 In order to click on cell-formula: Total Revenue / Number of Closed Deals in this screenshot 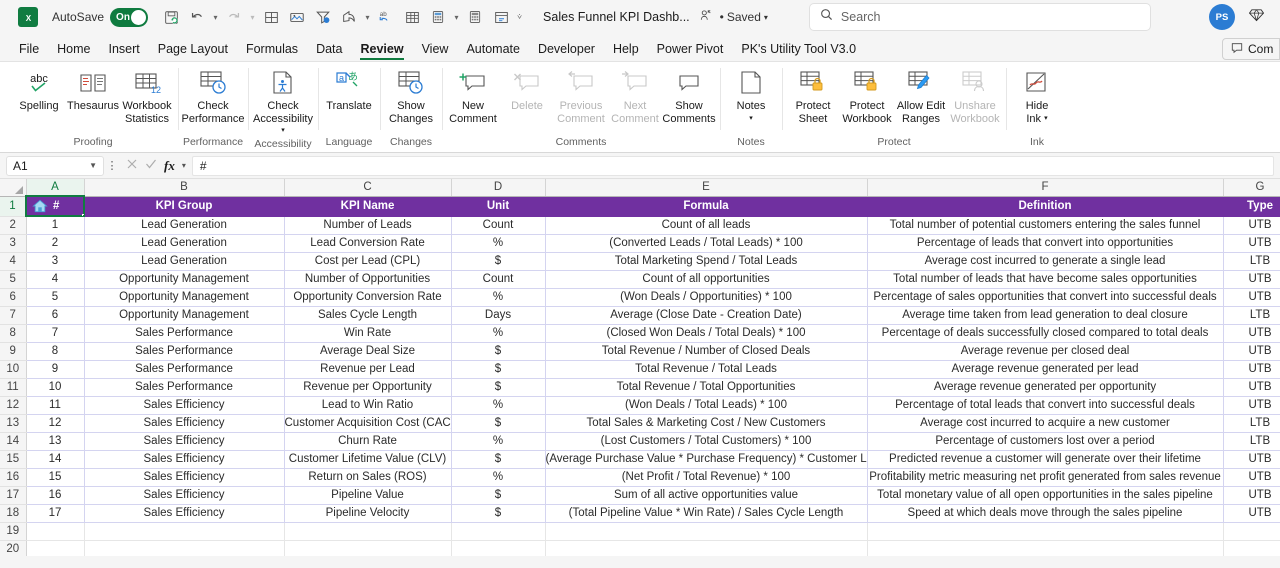, I will do `click(706, 351)`.